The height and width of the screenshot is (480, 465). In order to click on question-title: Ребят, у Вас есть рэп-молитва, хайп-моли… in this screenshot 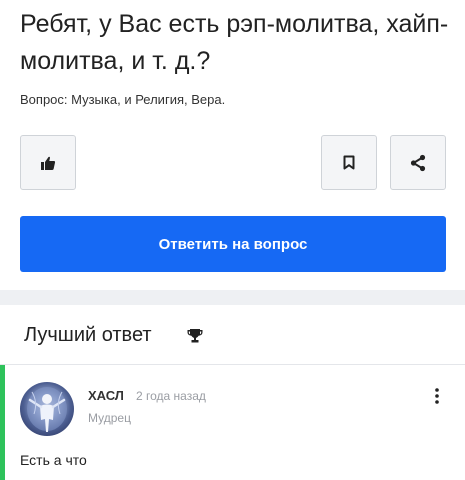, I will do `click(234, 42)`.